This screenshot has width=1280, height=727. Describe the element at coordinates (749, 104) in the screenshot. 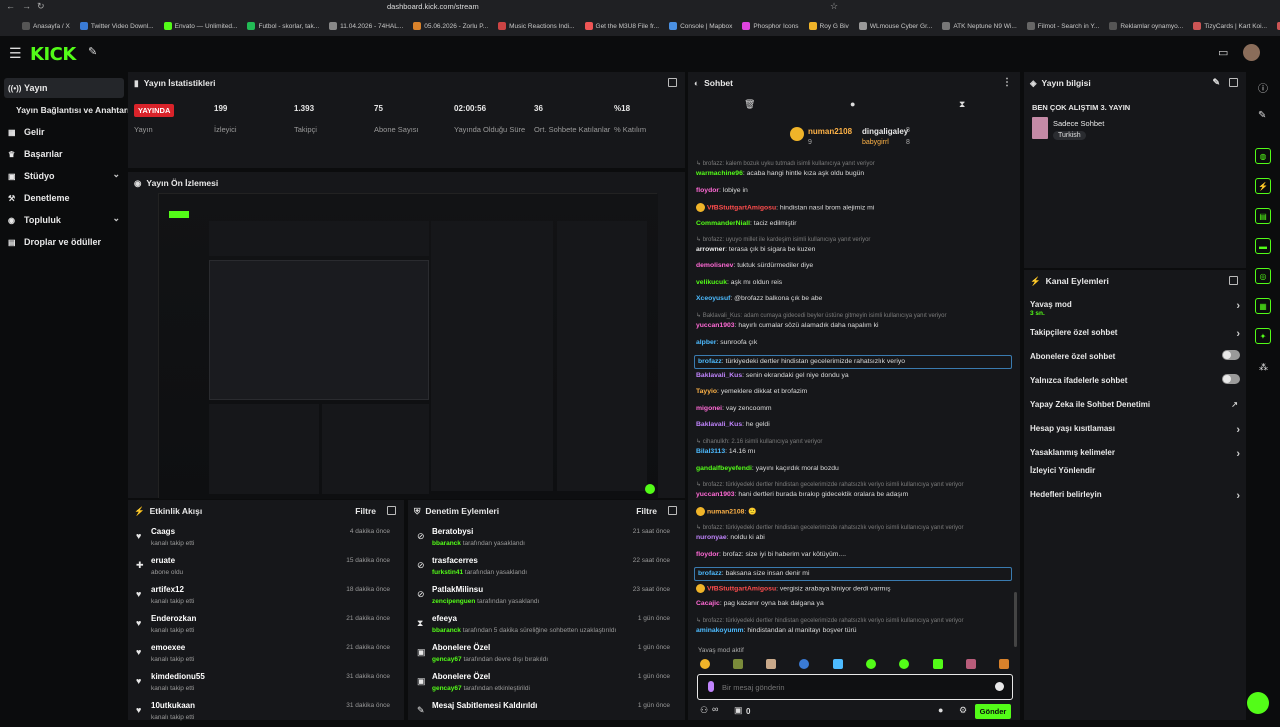

I see `trash-icon: 🗑` at that location.